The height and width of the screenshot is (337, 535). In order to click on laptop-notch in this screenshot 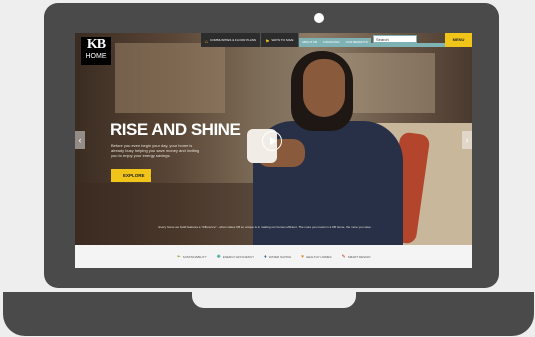, I will do `click(274, 300)`.